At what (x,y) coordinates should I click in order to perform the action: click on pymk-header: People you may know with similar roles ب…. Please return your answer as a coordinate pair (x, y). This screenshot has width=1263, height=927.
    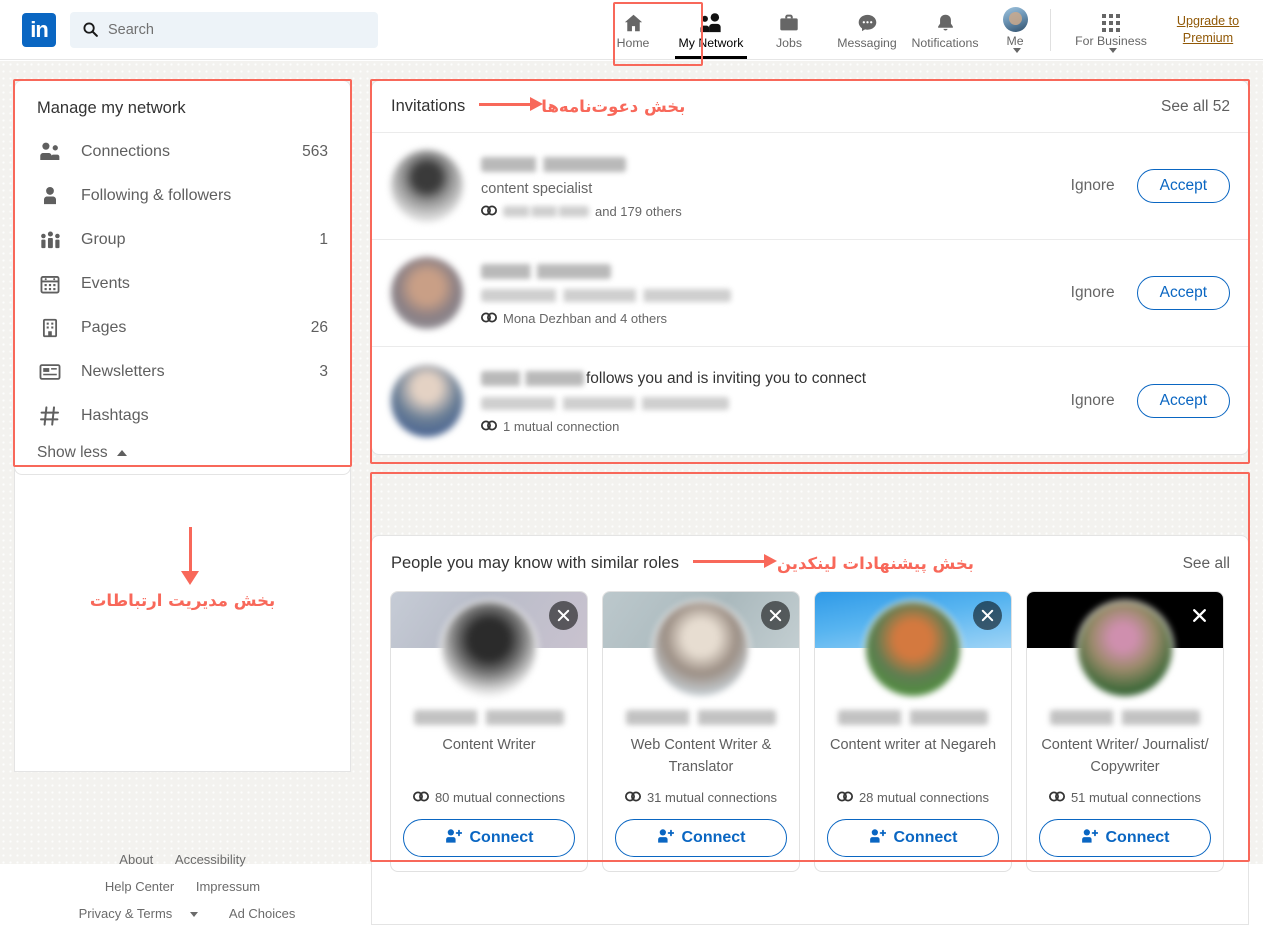
    Looking at the image, I should click on (810, 563).